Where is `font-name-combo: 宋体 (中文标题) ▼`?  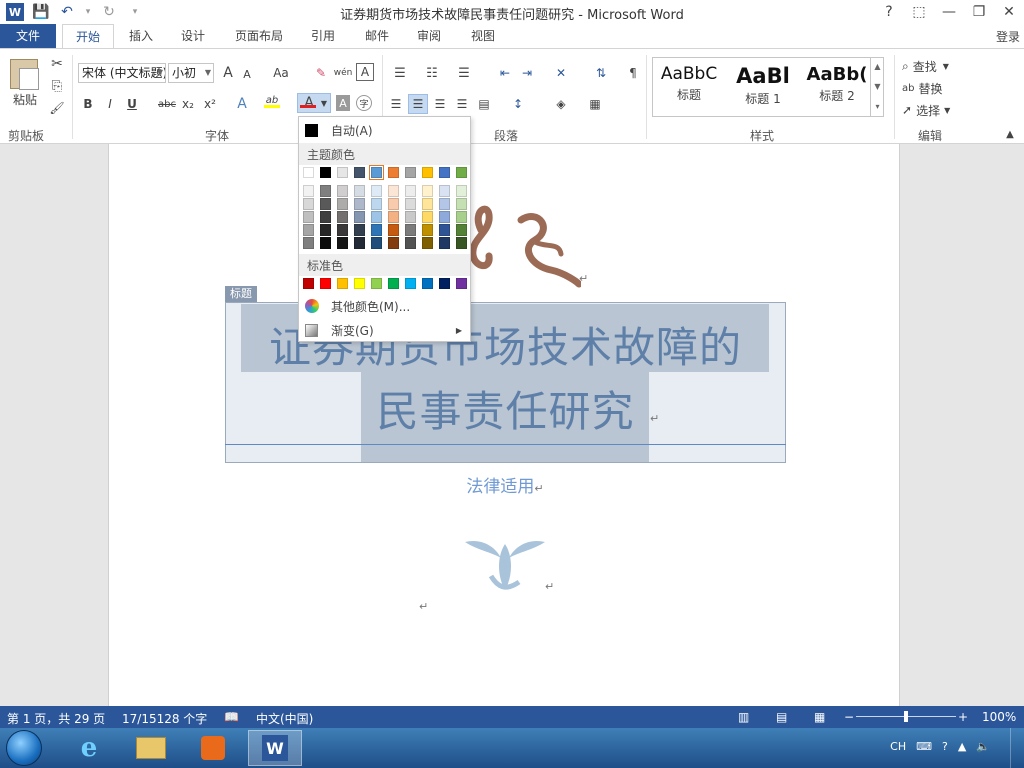 font-name-combo: 宋体 (中文标题) ▼ is located at coordinates (122, 73).